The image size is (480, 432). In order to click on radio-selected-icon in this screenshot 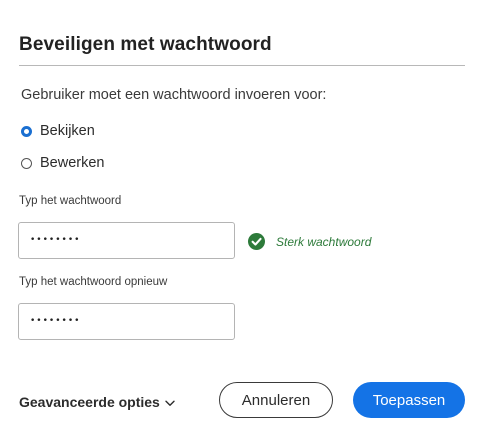, I will do `click(26, 131)`.